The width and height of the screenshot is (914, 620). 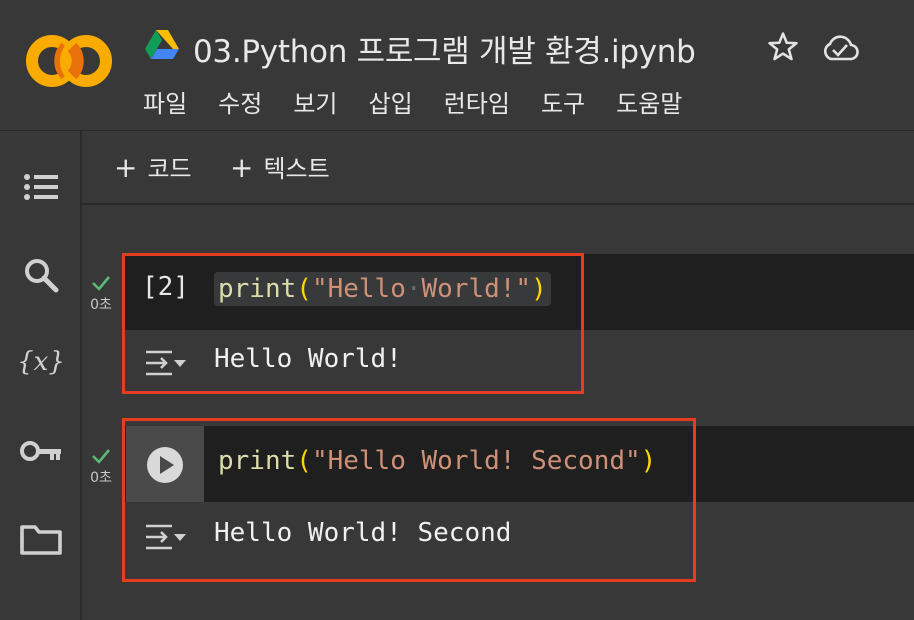 I want to click on variables-icon: {x}, so click(x=41, y=361).